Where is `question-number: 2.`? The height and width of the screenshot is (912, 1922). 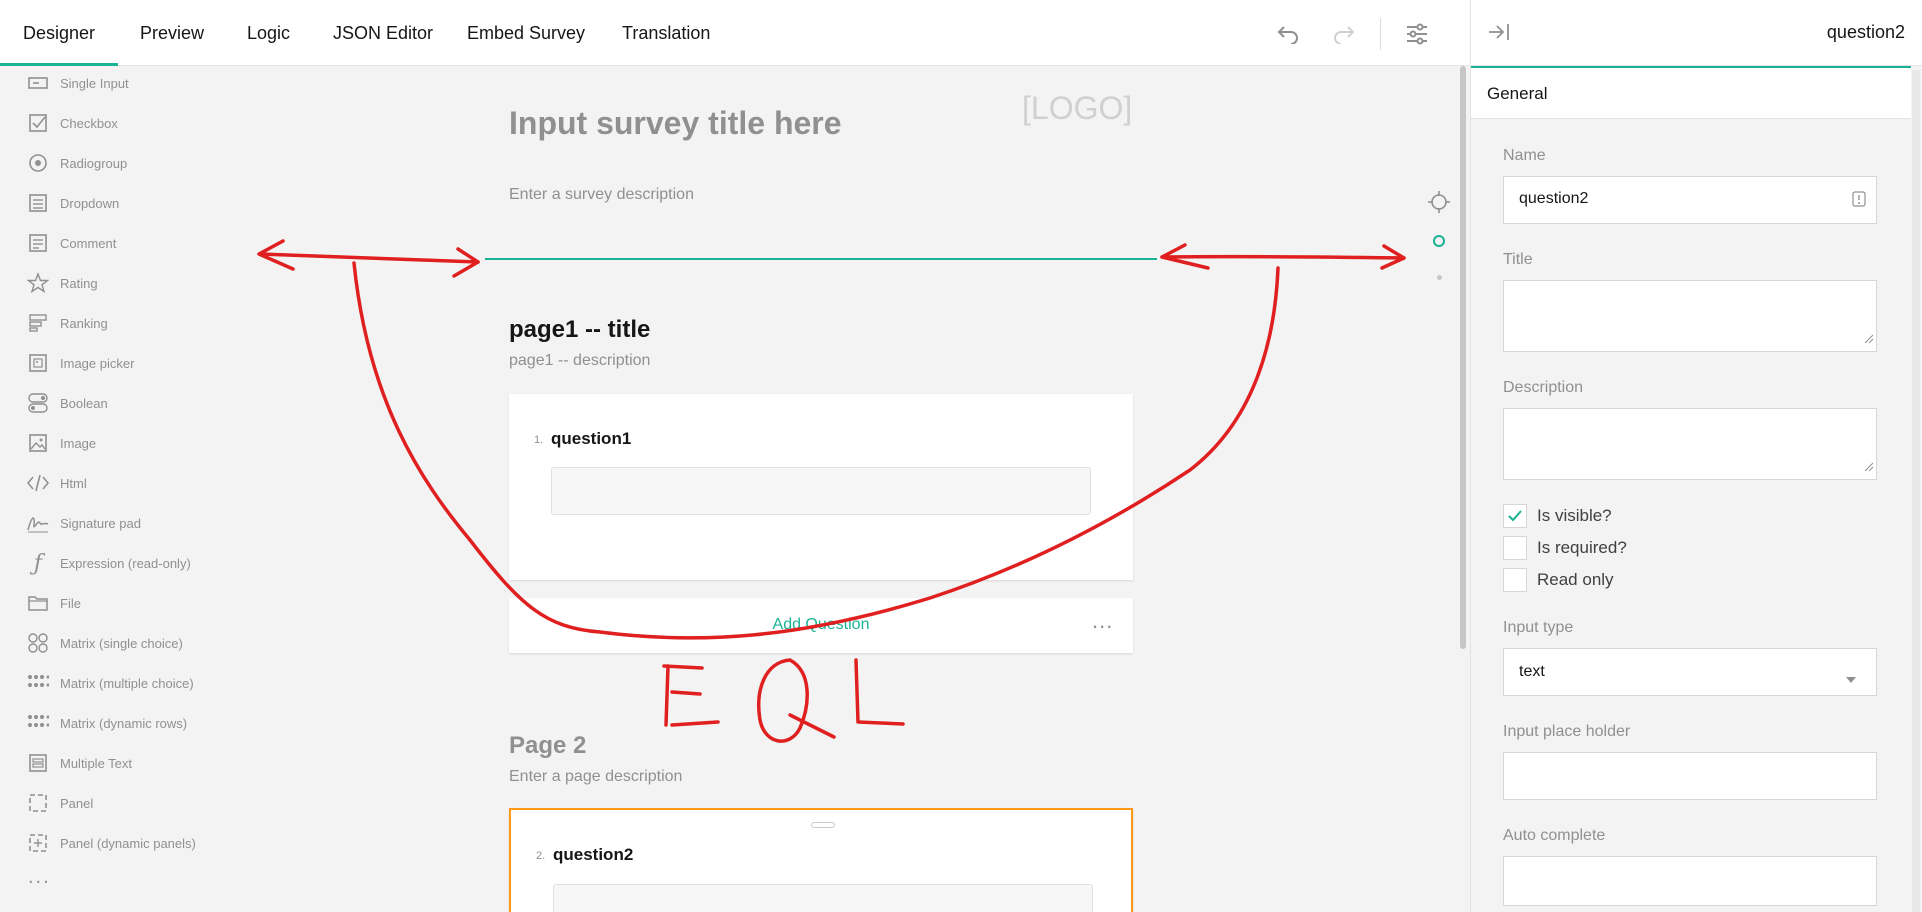 question-number: 2. is located at coordinates (541, 856).